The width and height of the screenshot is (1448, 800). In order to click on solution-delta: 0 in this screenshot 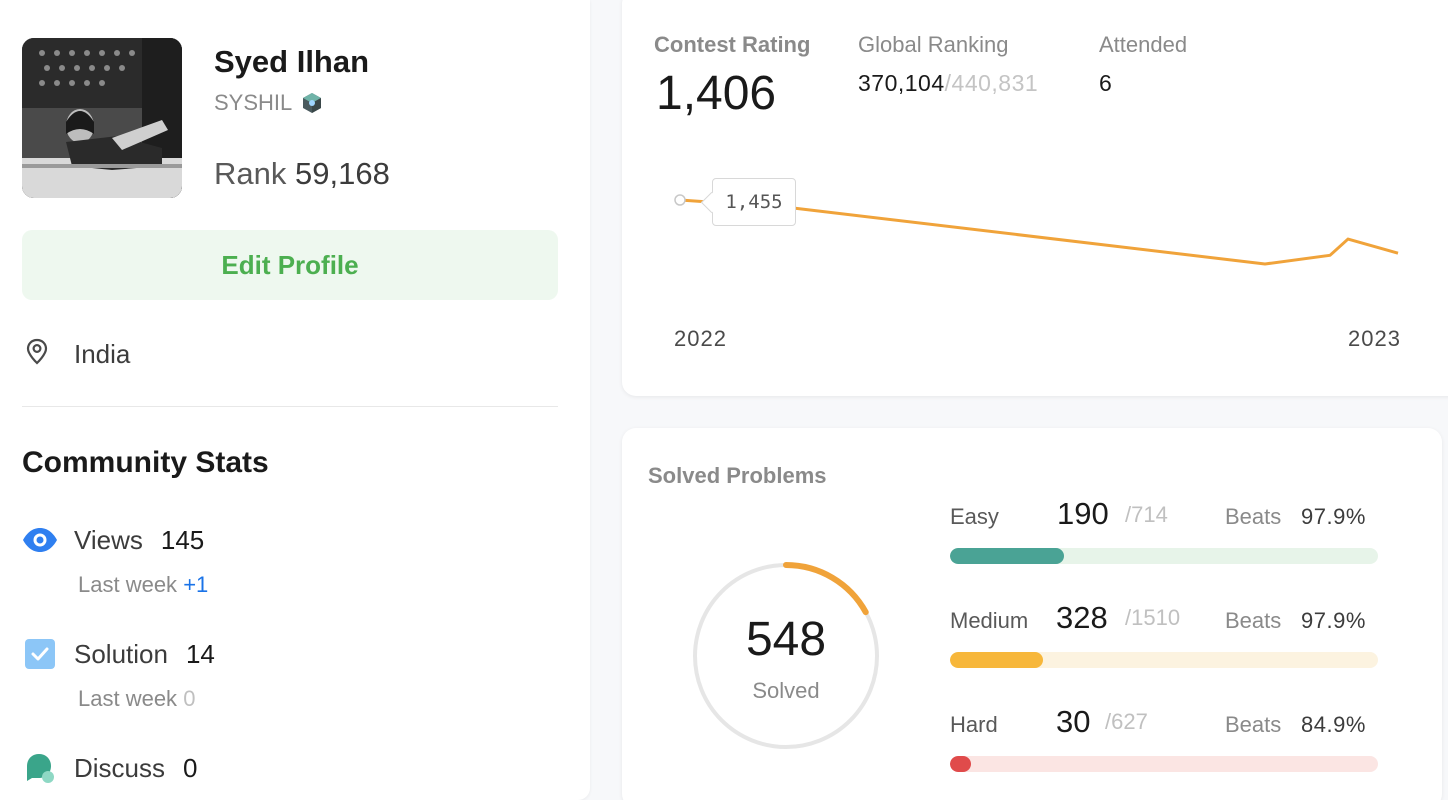, I will do `click(189, 698)`.